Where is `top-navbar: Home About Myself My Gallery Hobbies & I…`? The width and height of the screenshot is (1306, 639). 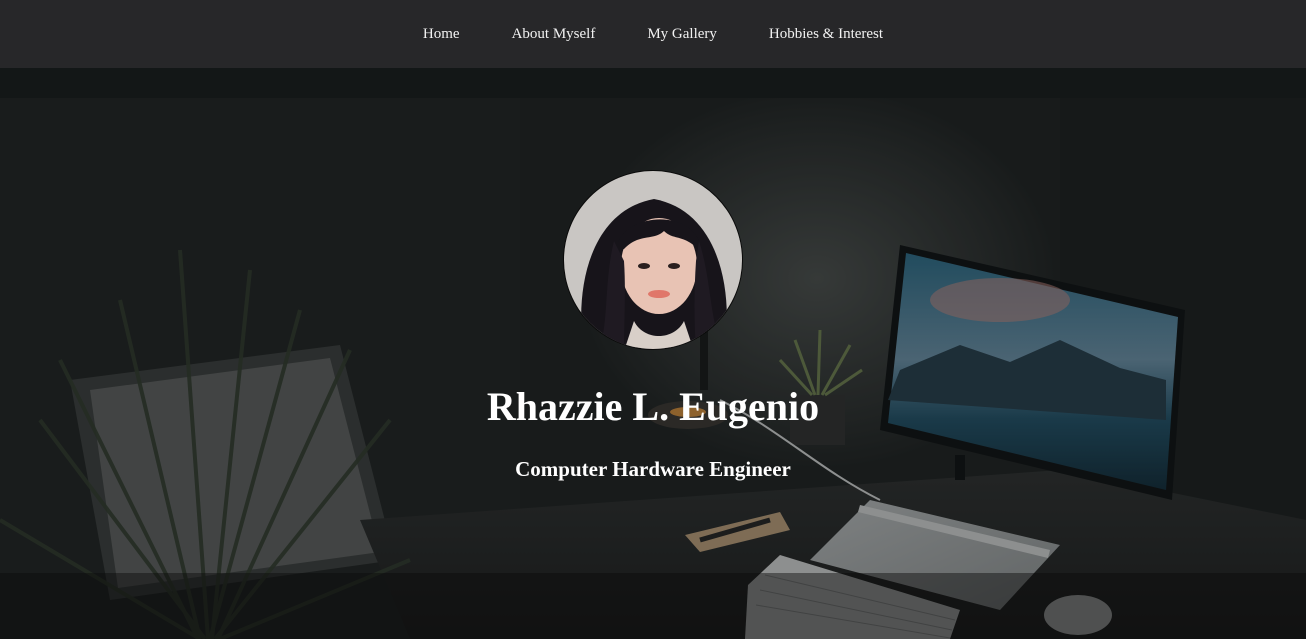 top-navbar: Home About Myself My Gallery Hobbies & I… is located at coordinates (653, 34).